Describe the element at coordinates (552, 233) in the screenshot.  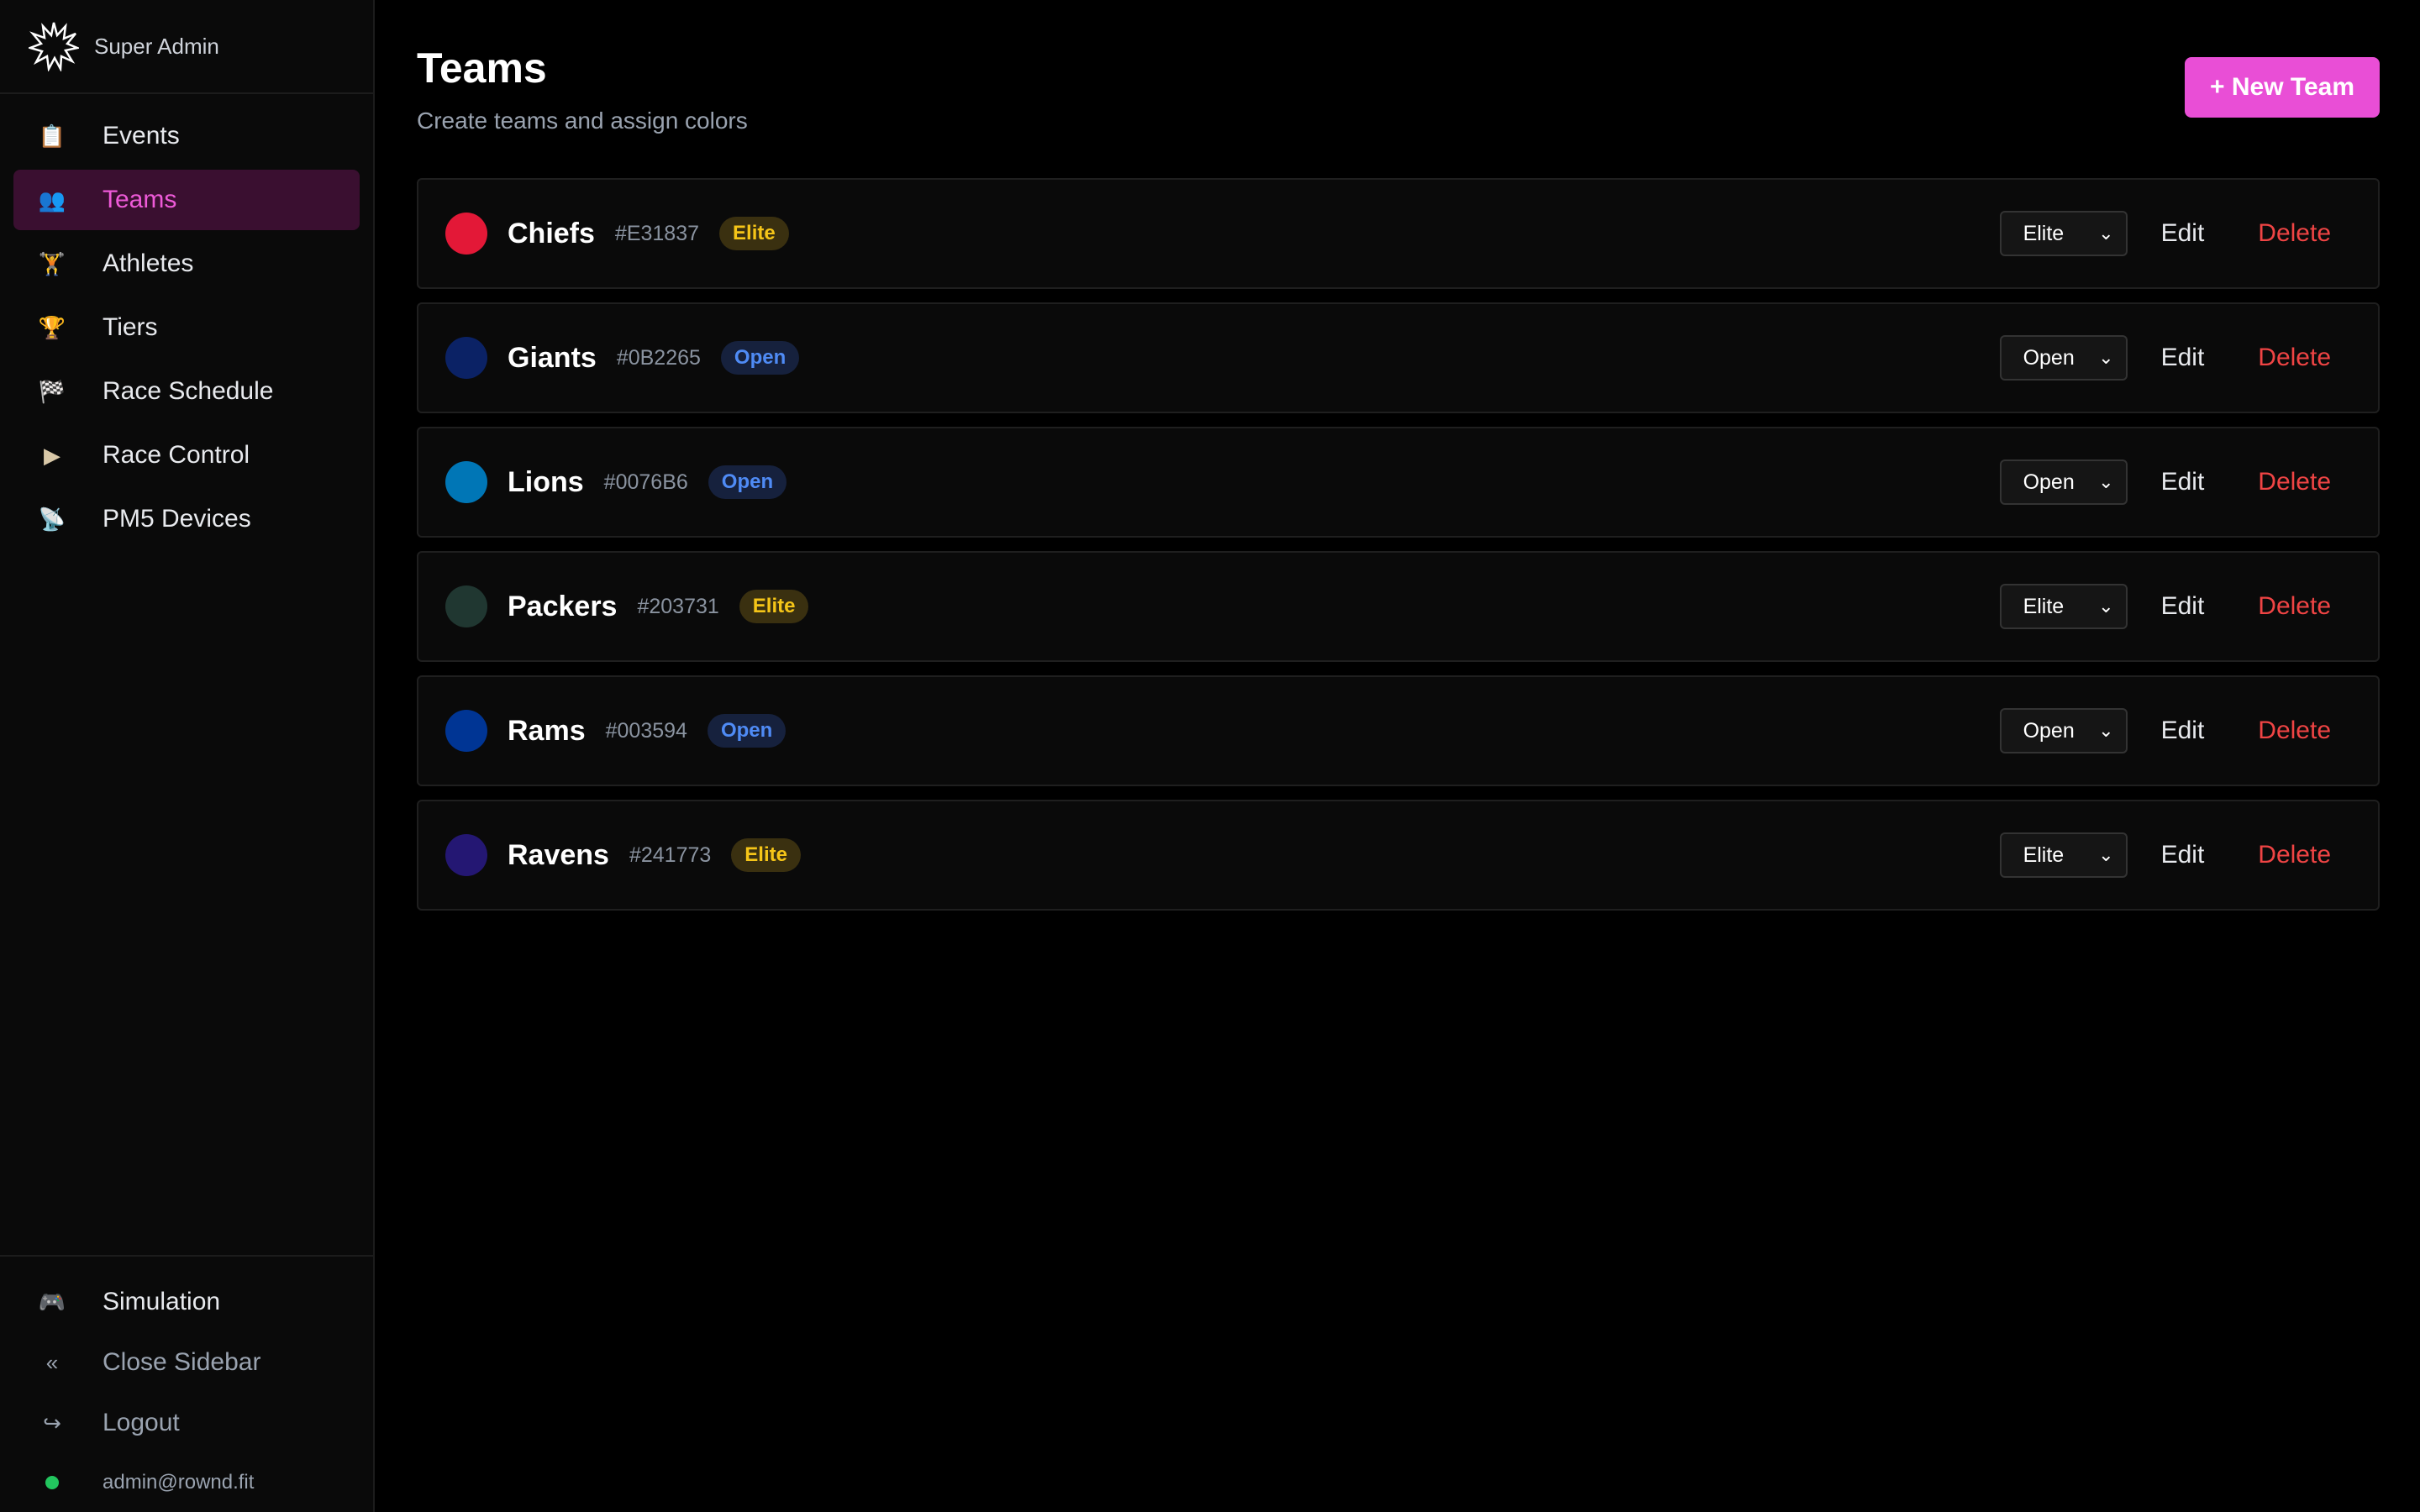
I see `team-name: Chiefs` at that location.